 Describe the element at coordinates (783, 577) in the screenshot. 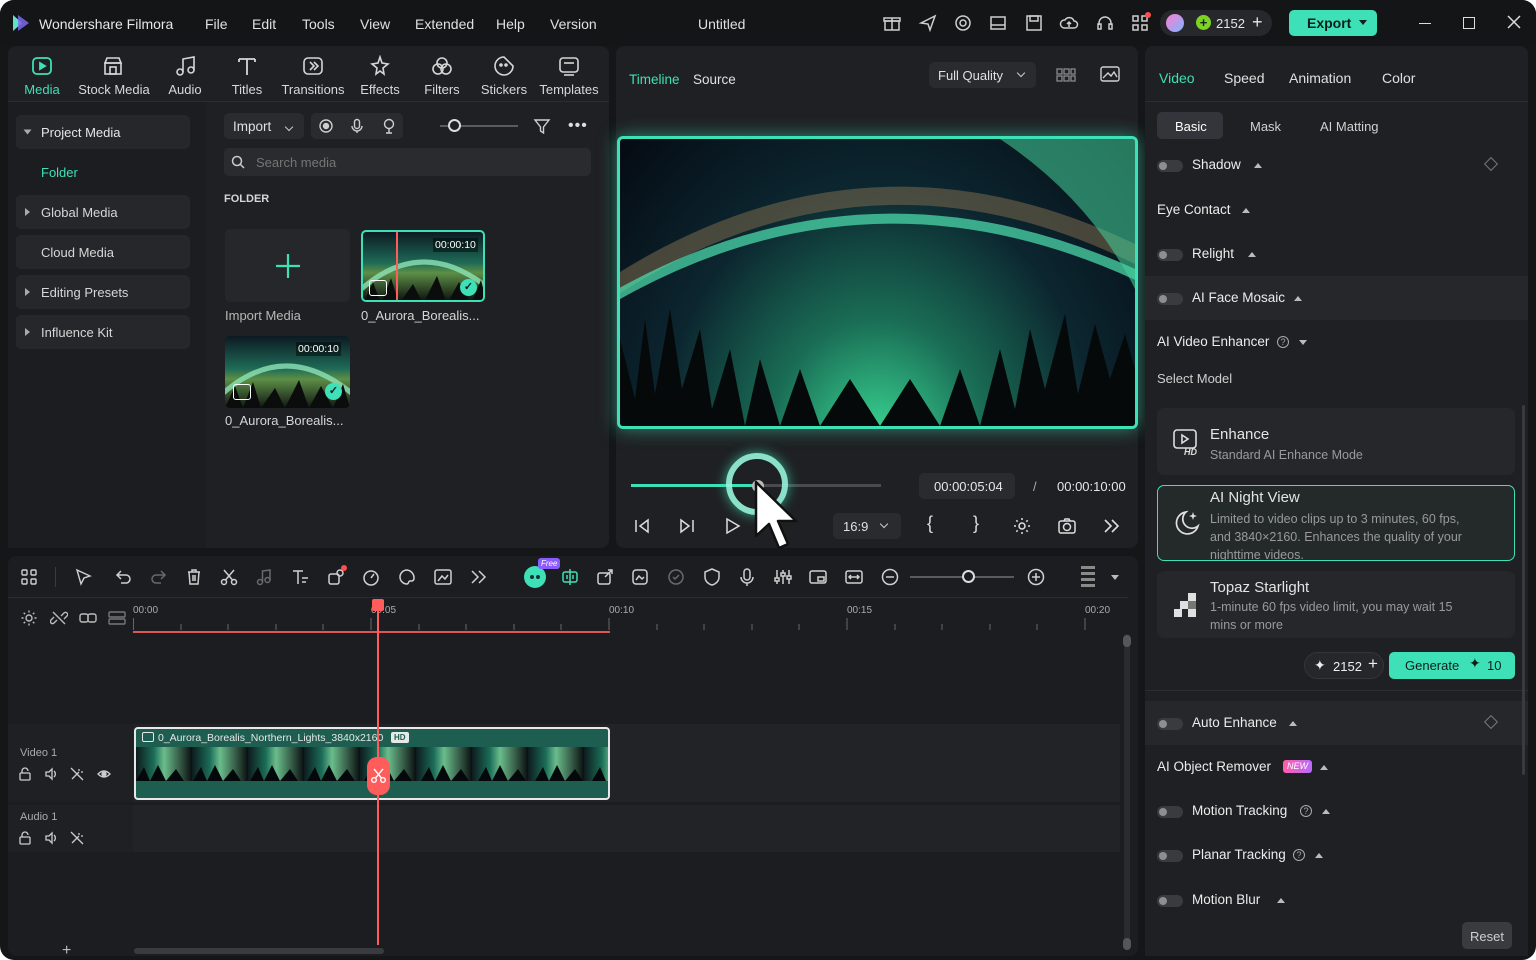

I see `audio-mixer-icon` at that location.